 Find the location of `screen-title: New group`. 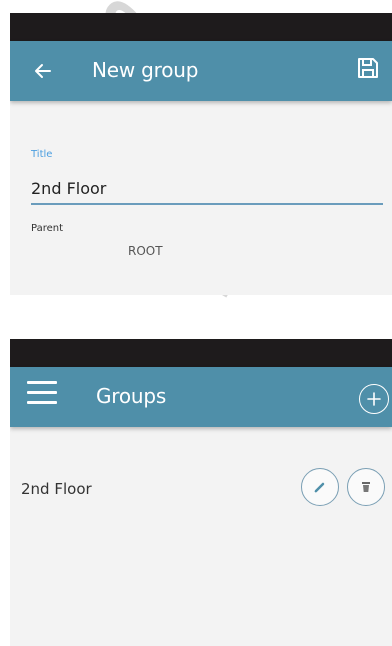

screen-title: New group is located at coordinates (145, 70).